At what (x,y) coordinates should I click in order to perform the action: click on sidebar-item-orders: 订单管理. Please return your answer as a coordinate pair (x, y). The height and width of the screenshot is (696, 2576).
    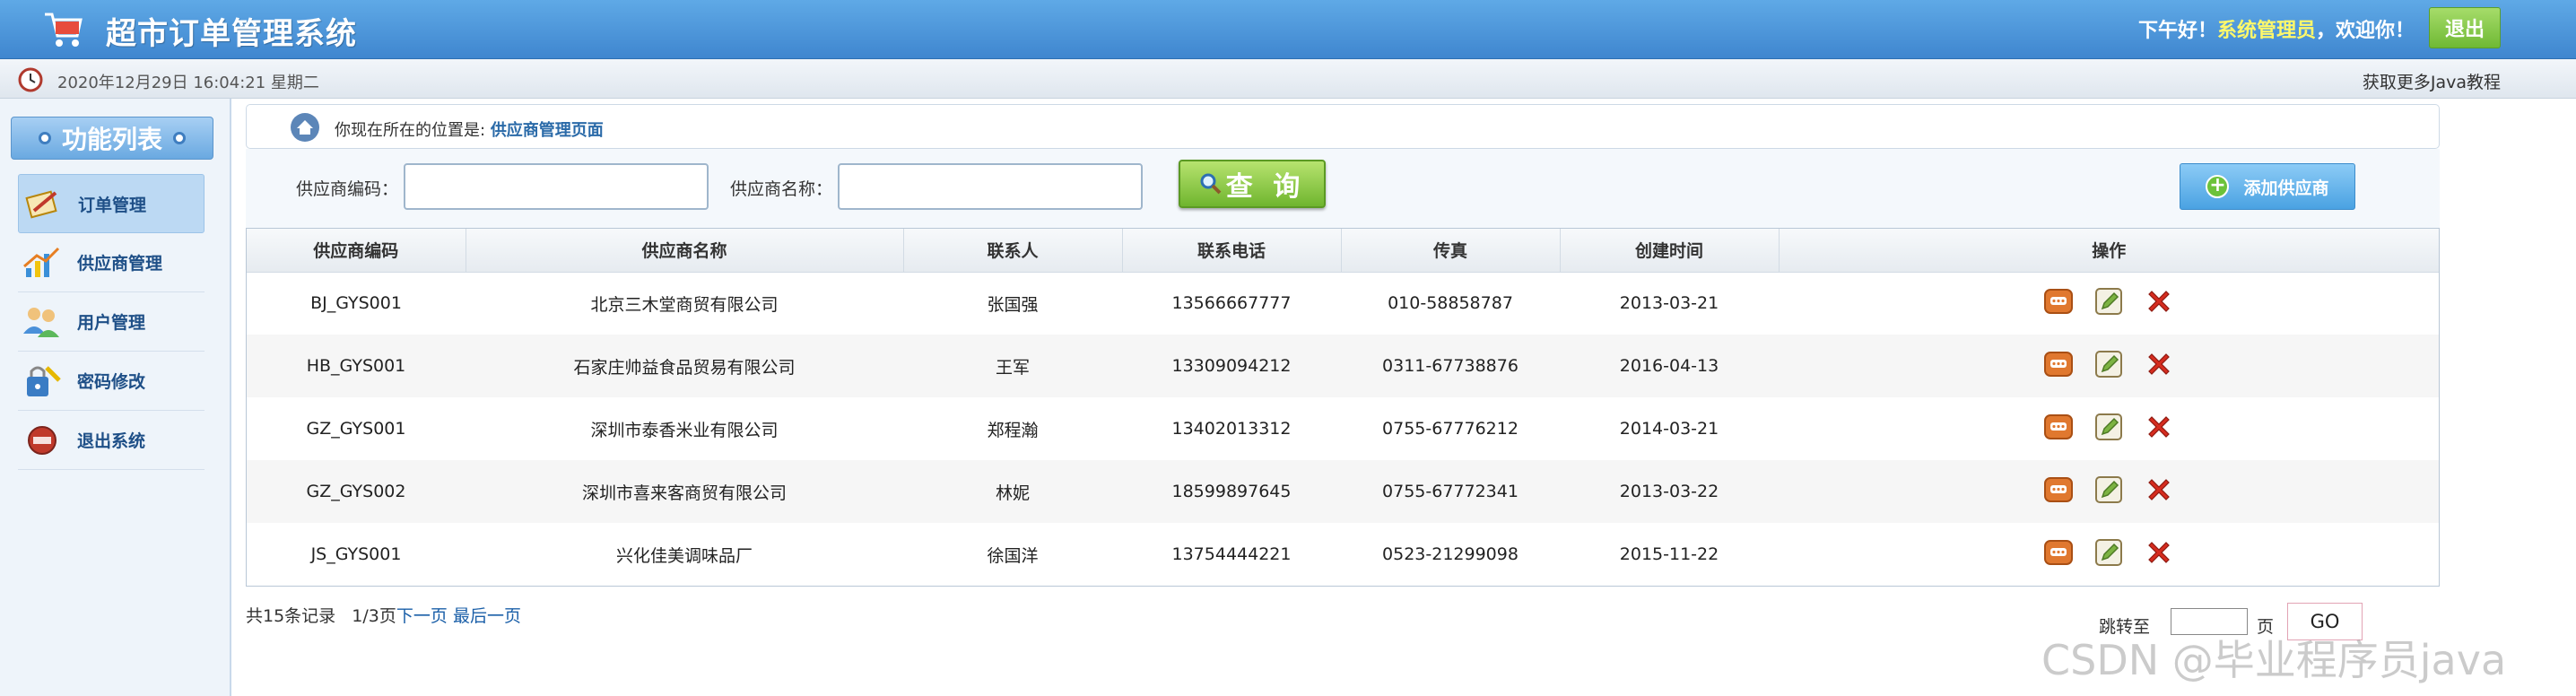
    Looking at the image, I should click on (111, 204).